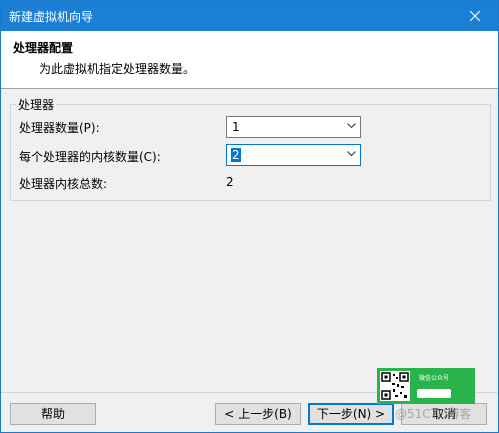  I want to click on processor-count-value: 1, so click(236, 127).